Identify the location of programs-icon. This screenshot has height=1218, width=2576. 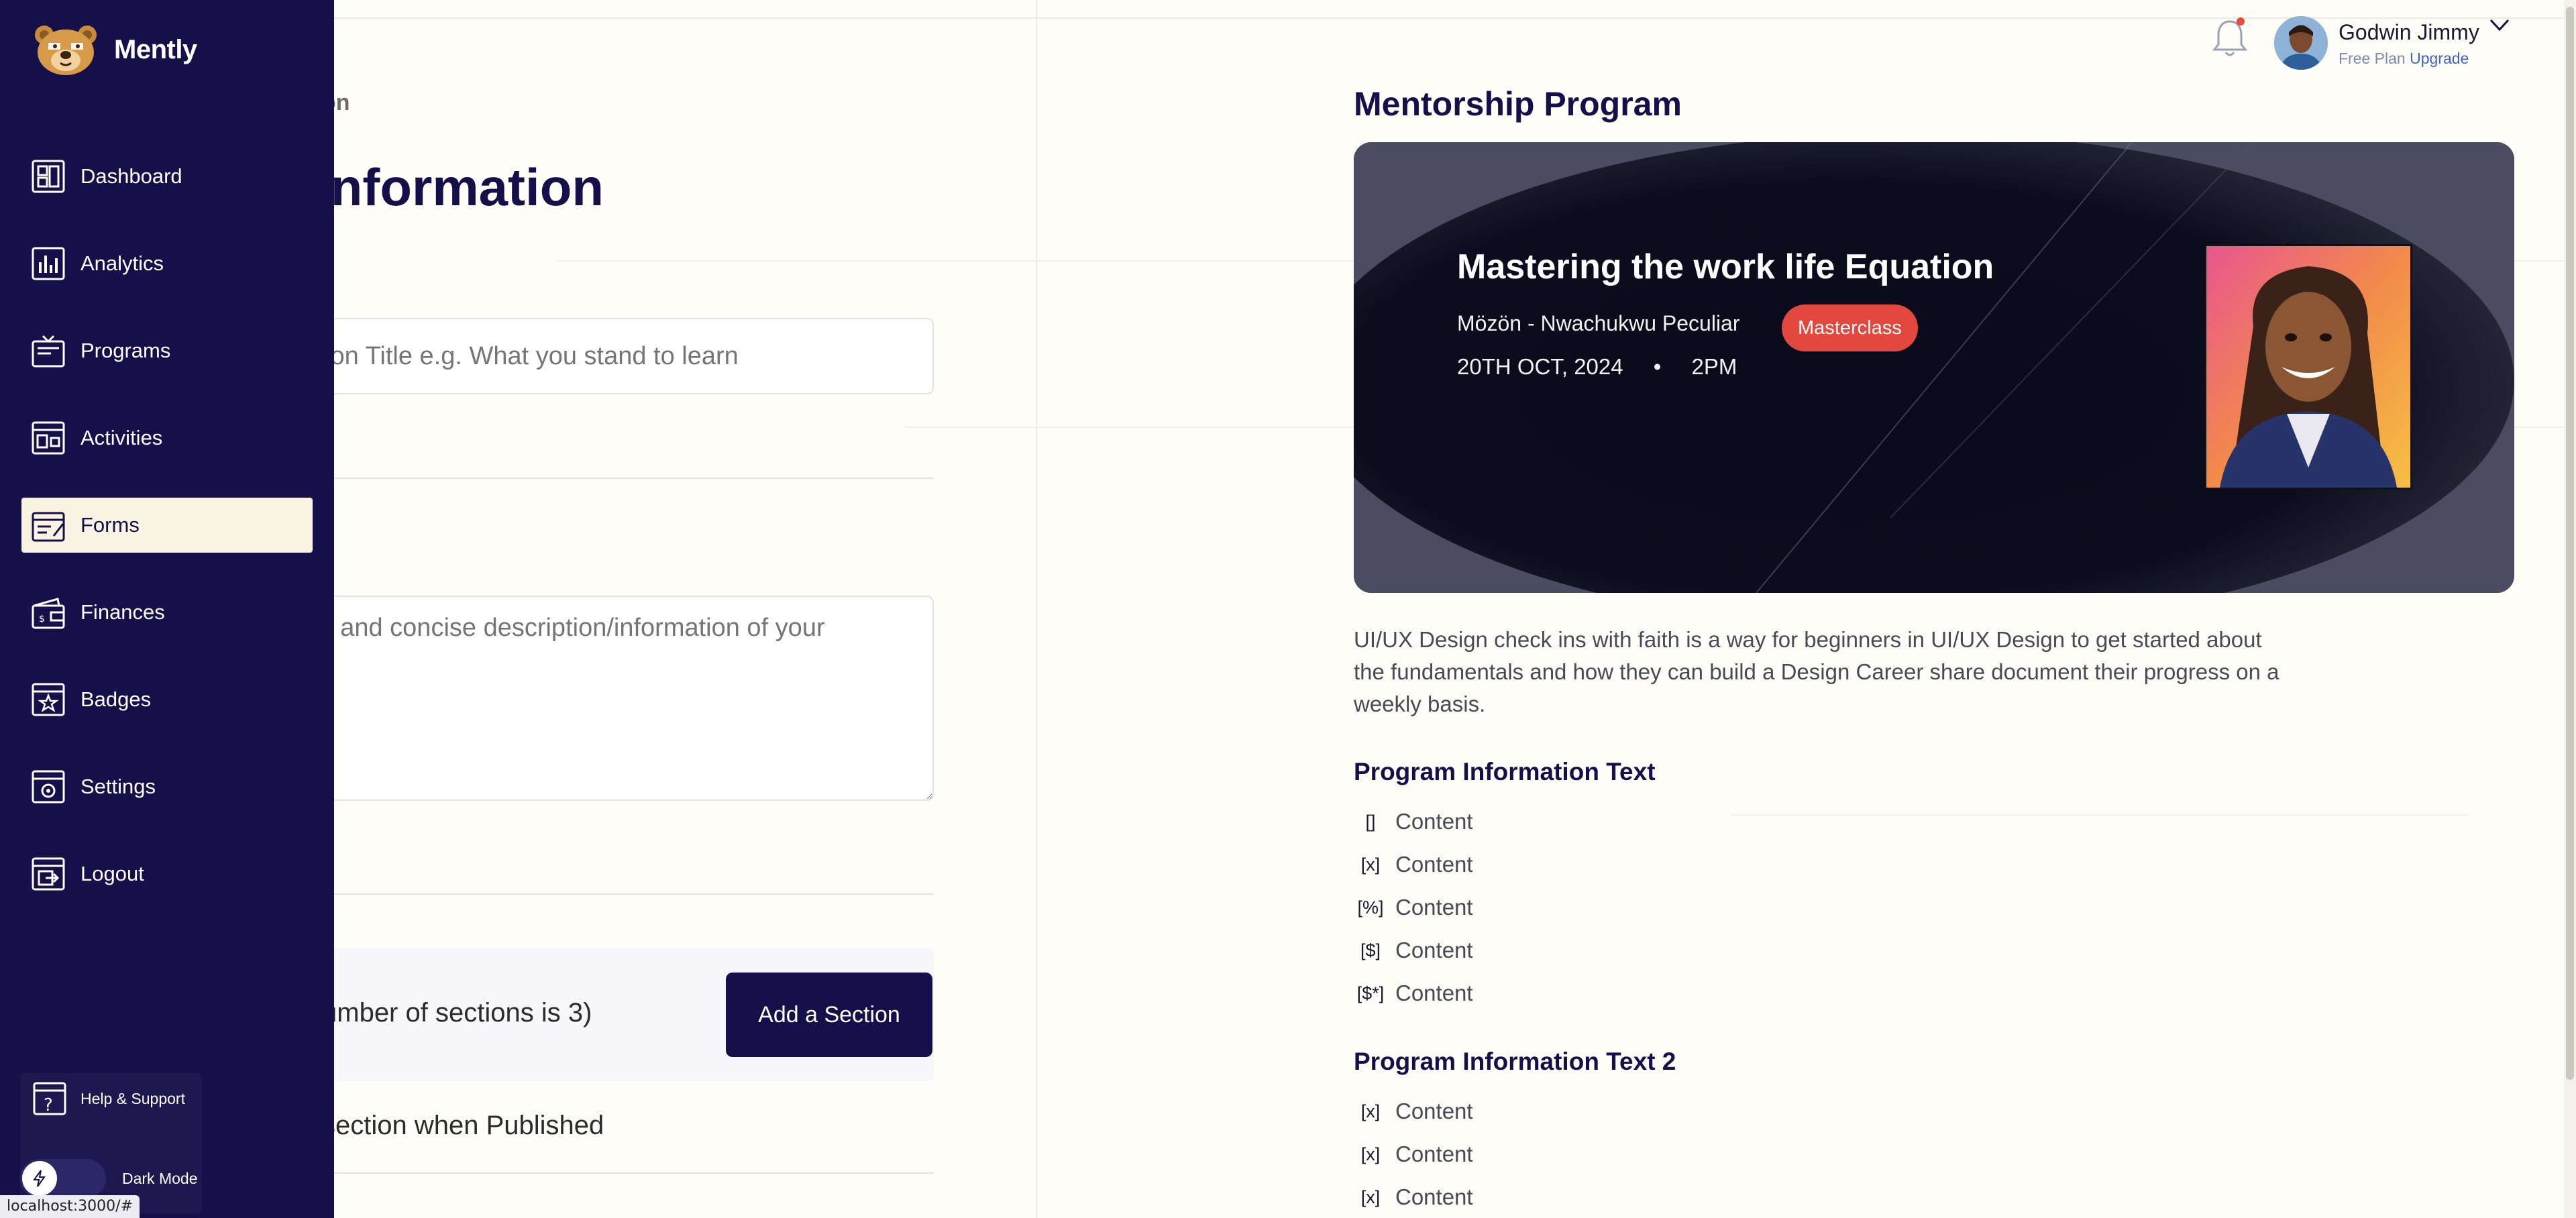
(48, 352).